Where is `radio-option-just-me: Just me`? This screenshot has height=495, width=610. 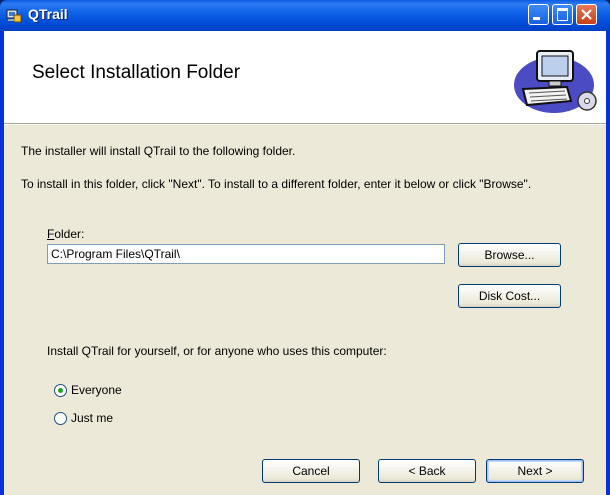 radio-option-just-me: Just me is located at coordinates (114, 419).